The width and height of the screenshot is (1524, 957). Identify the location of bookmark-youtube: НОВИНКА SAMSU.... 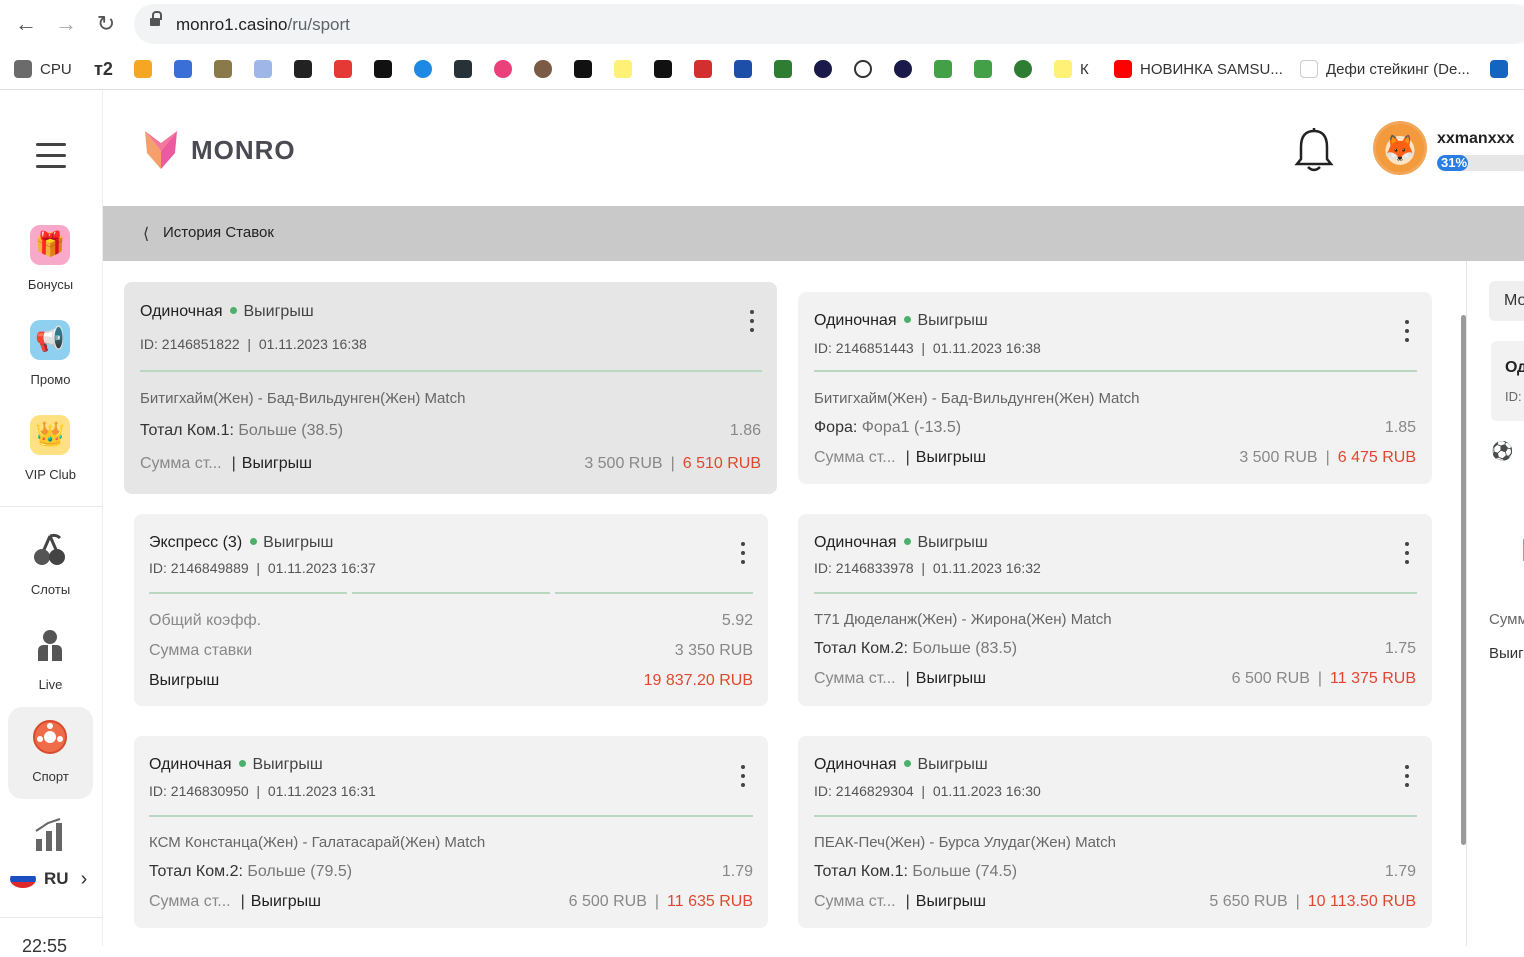
(1198, 69).